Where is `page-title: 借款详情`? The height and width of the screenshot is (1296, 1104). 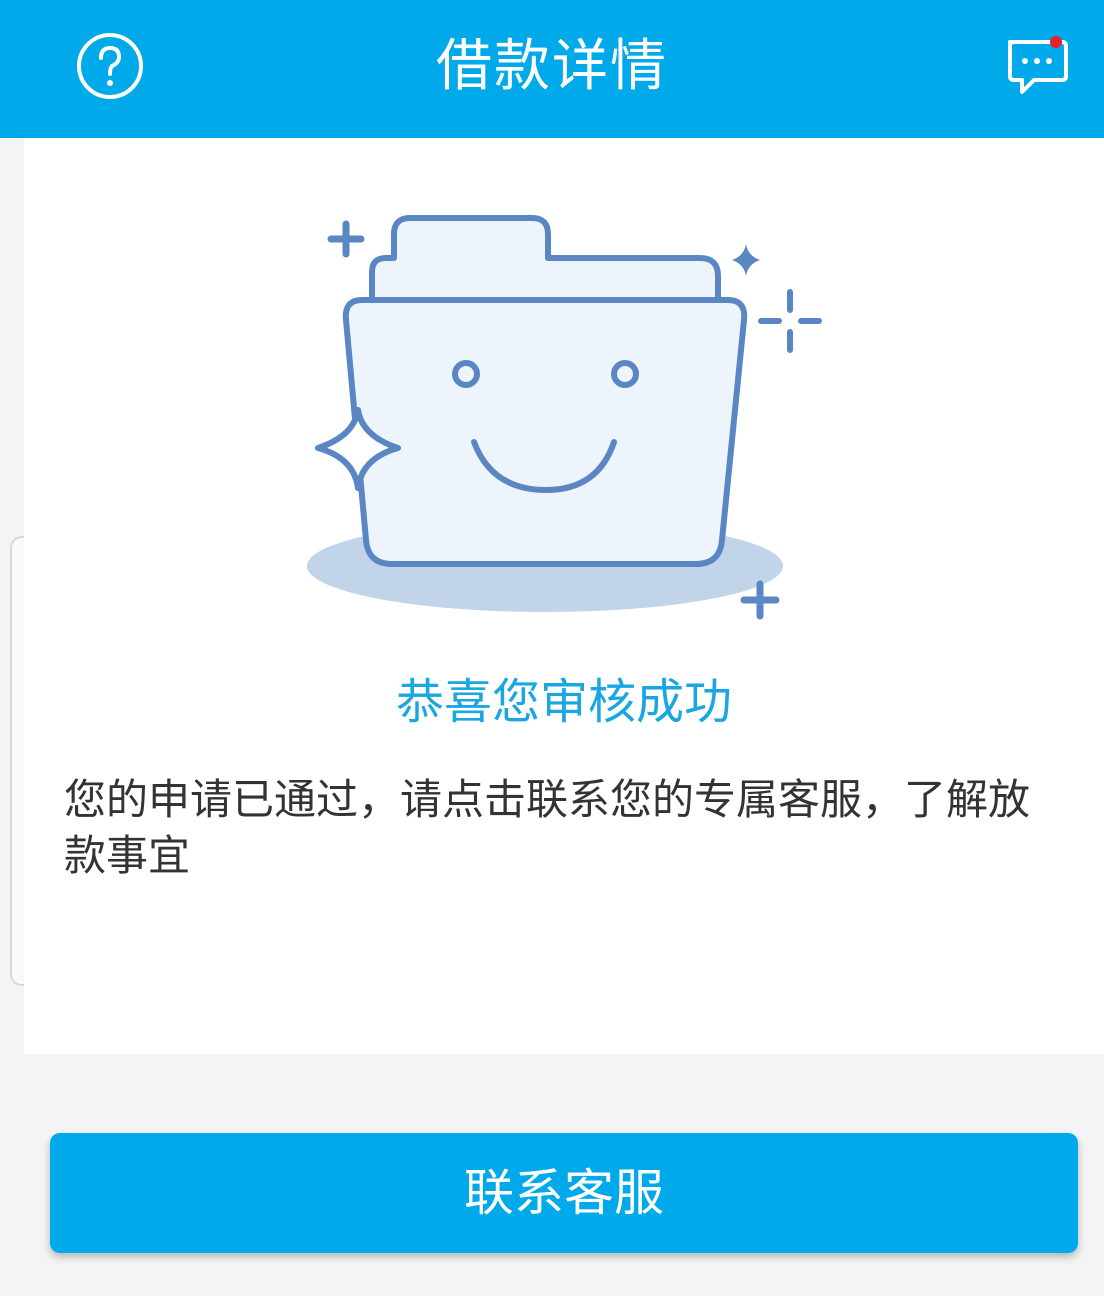 page-title: 借款详情 is located at coordinates (552, 66).